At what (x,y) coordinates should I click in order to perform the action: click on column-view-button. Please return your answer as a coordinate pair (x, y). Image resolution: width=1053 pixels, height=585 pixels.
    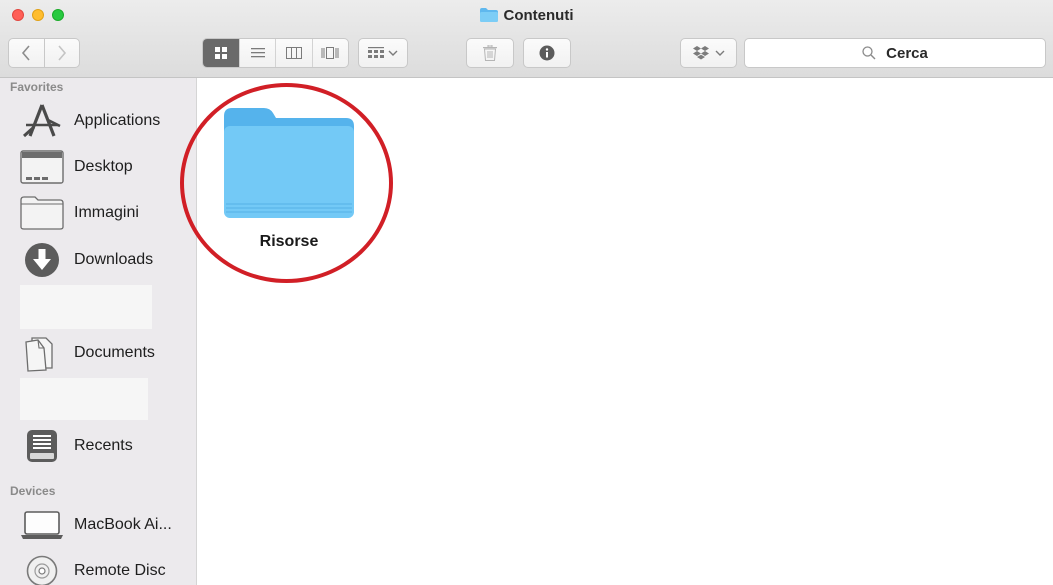
    Looking at the image, I should click on (293, 53).